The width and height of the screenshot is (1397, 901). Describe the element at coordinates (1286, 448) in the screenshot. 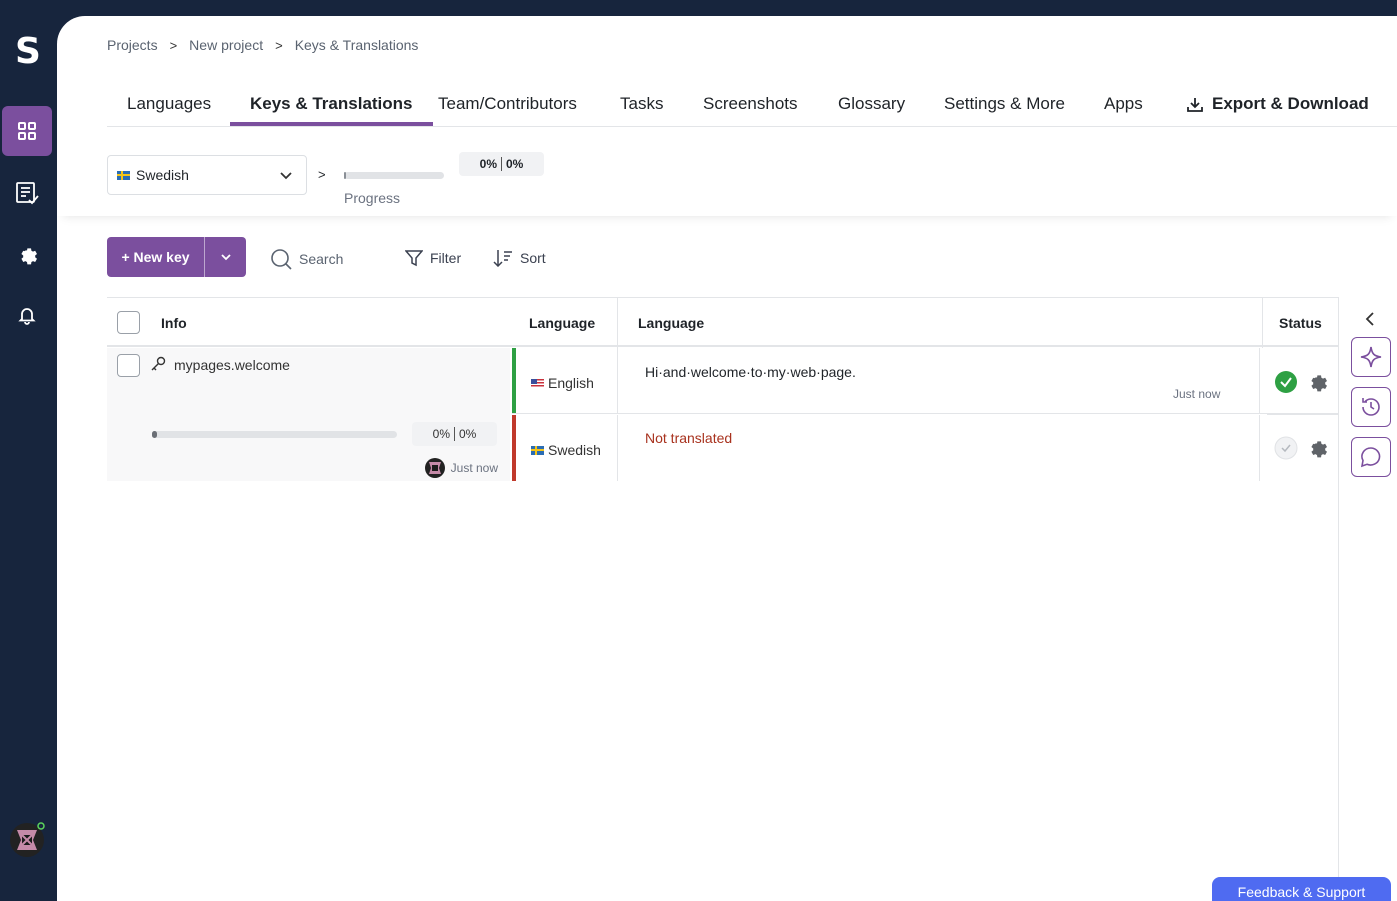

I see `unverified-check-icon` at that location.